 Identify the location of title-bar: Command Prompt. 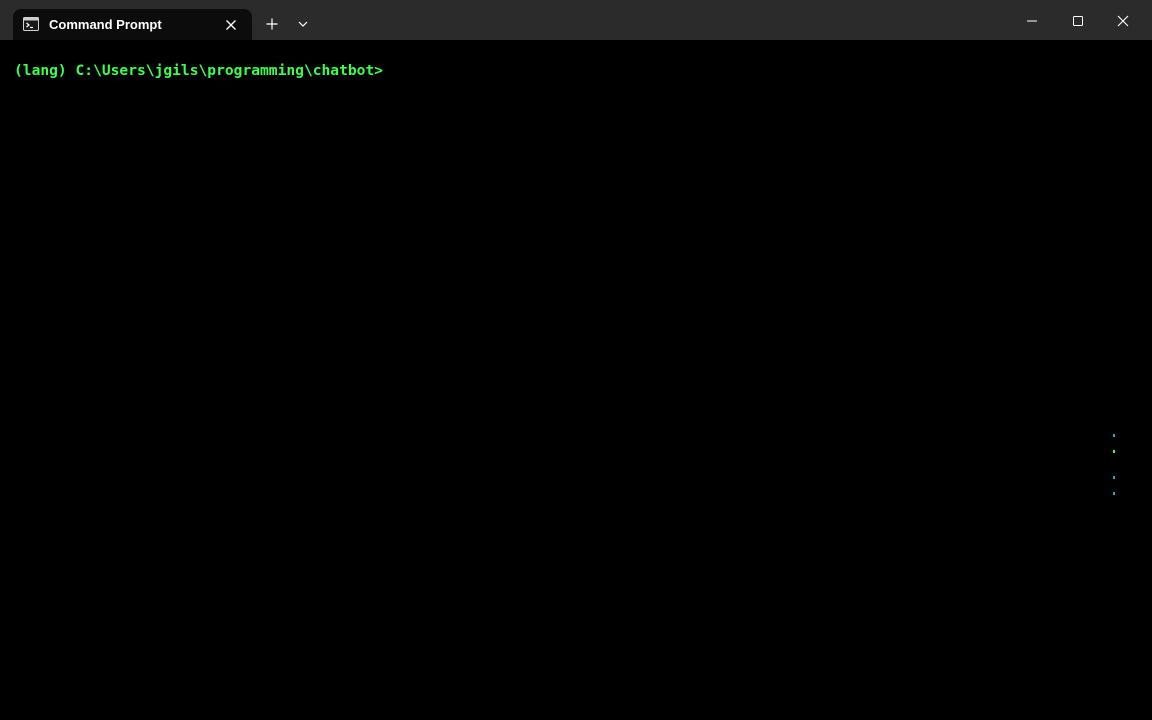
(576, 20).